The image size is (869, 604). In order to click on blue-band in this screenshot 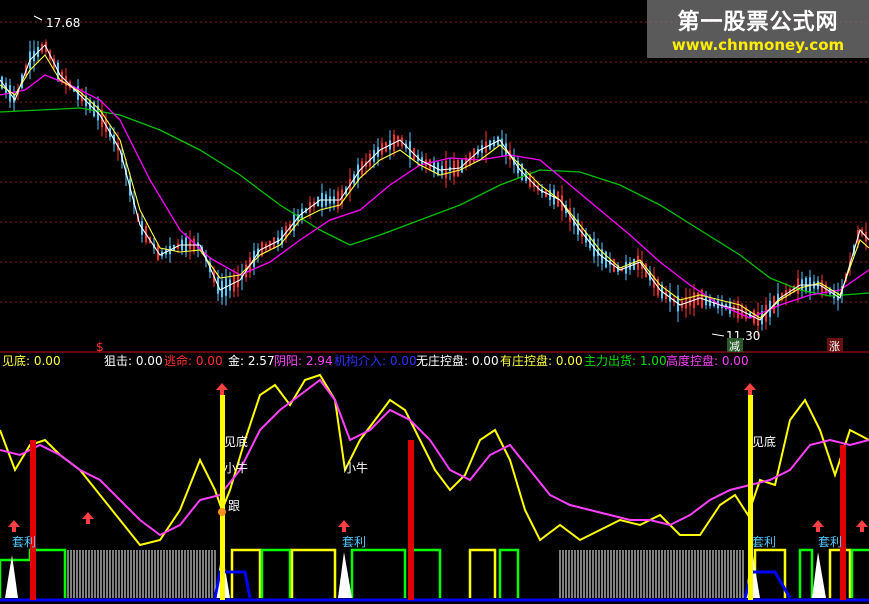, I will do `click(434, 586)`.